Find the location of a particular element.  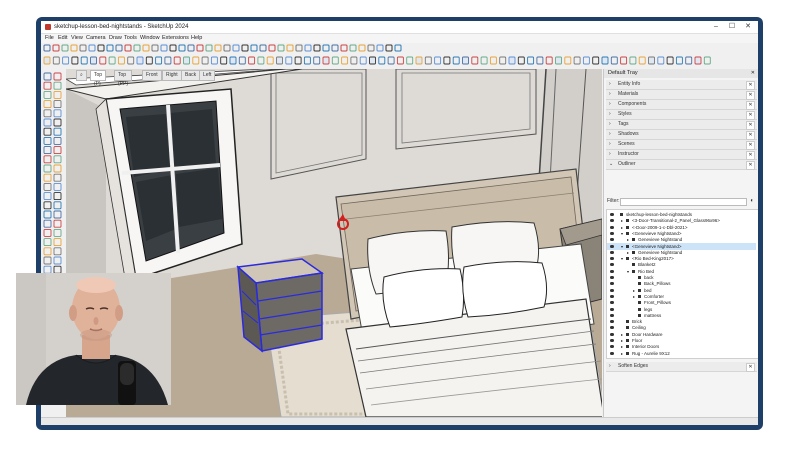

tab-back: Back is located at coordinates (191, 75).